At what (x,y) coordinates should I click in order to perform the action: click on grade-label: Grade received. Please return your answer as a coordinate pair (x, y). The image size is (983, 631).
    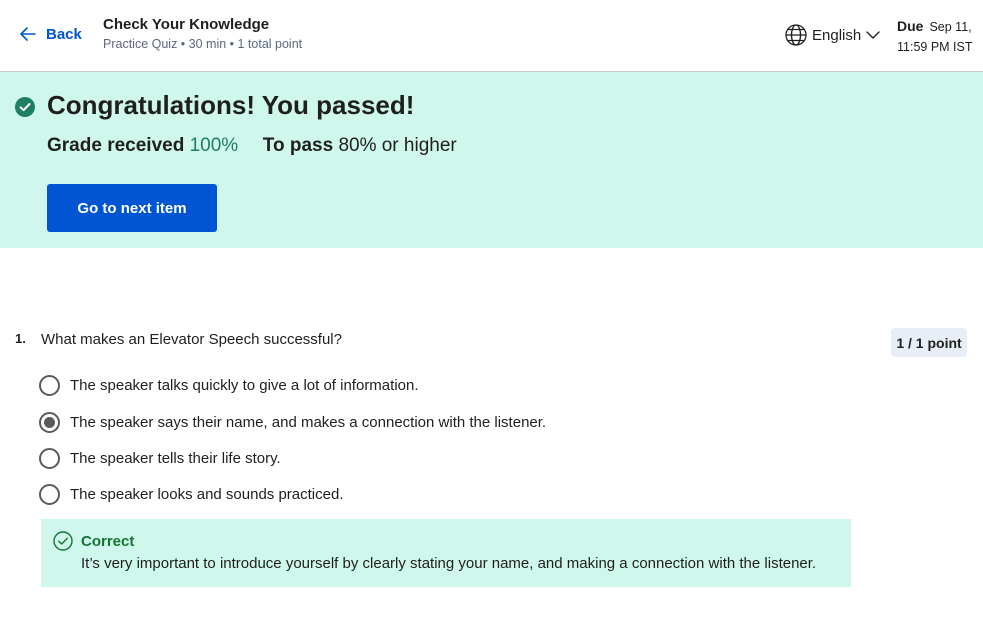
    Looking at the image, I should click on (116, 145).